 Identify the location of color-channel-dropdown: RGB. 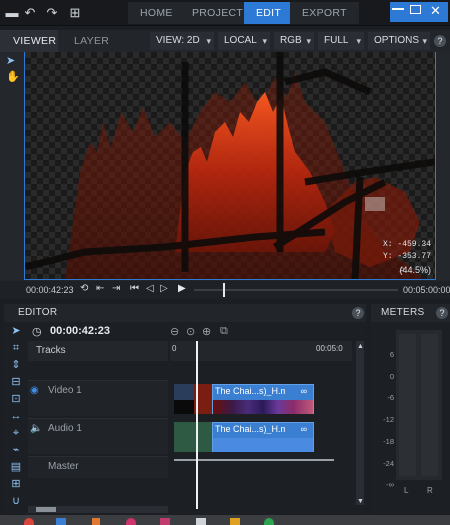
(294, 41).